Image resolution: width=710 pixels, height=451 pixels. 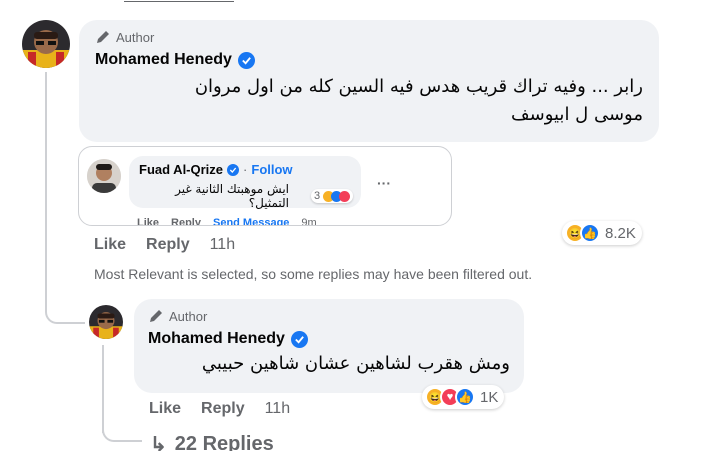 I want to click on thread-curve, so click(x=65, y=312).